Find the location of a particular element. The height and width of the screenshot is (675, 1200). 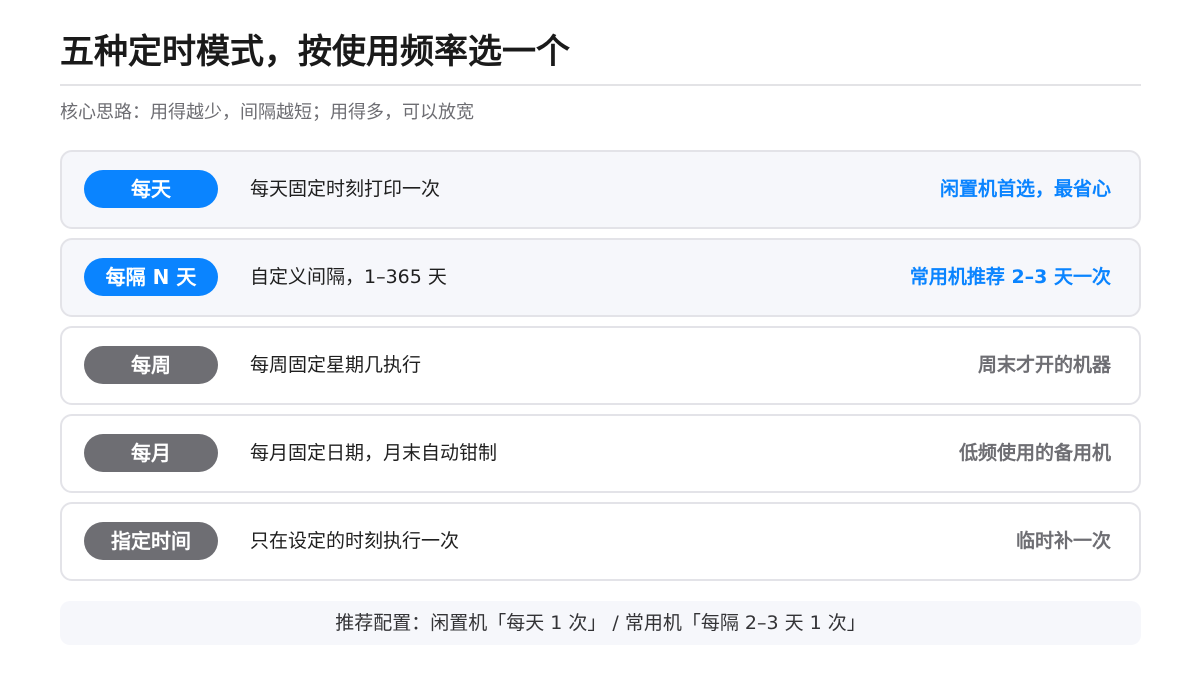

page-title: 五种定时模式，按使用频率选一个 is located at coordinates (315, 52).